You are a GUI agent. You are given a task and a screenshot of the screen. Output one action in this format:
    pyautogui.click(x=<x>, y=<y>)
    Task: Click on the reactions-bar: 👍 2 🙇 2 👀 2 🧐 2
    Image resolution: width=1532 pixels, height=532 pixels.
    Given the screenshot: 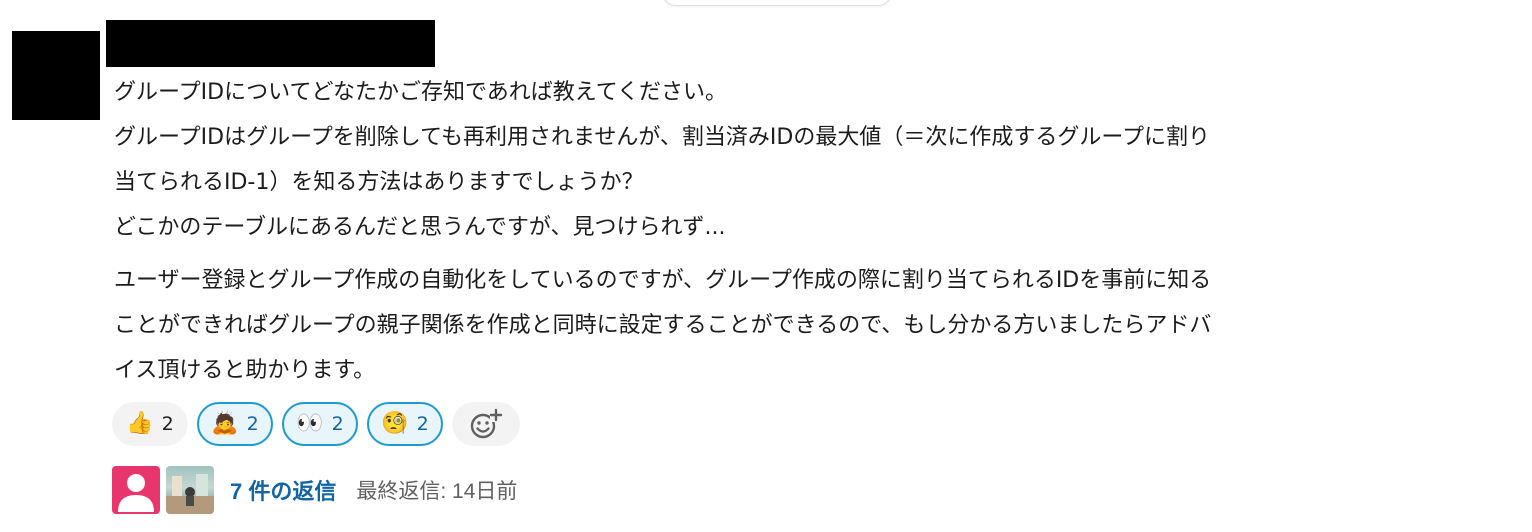 What is the action you would take?
    pyautogui.click(x=316, y=424)
    